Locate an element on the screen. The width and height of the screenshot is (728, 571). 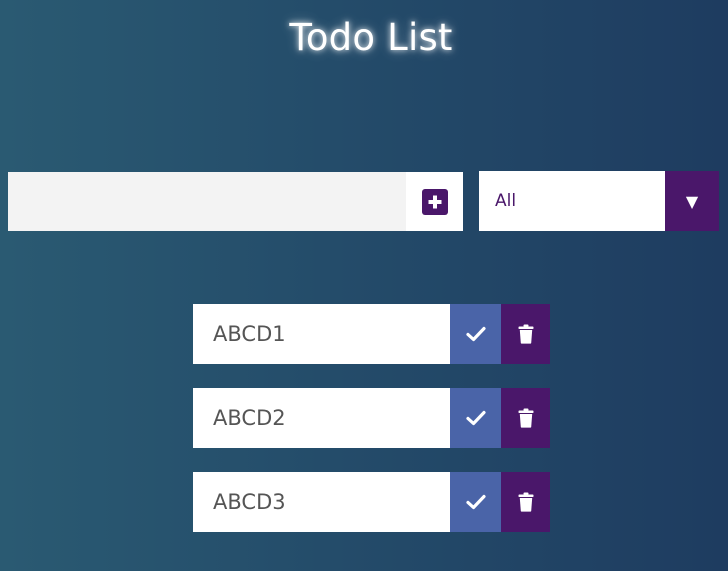
add-todo-form is located at coordinates (235, 201).